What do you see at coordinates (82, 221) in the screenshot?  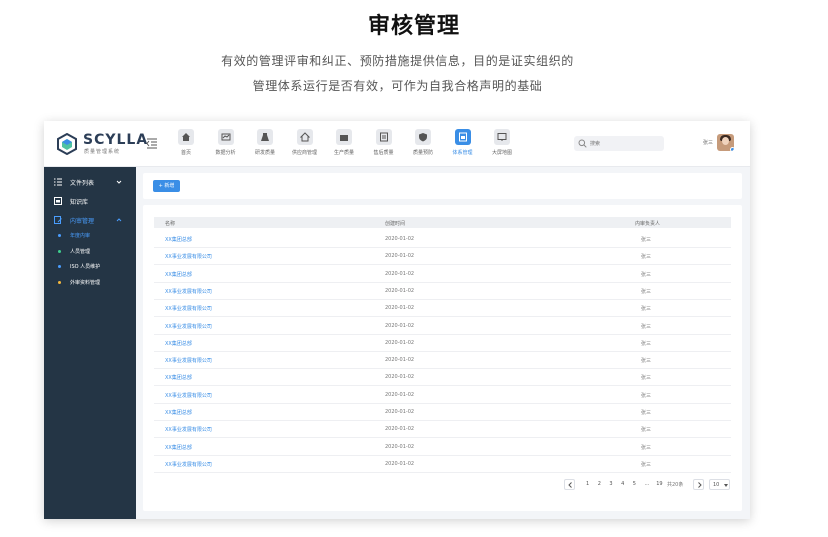 I see `sidebar-item-label: 内审管理` at bounding box center [82, 221].